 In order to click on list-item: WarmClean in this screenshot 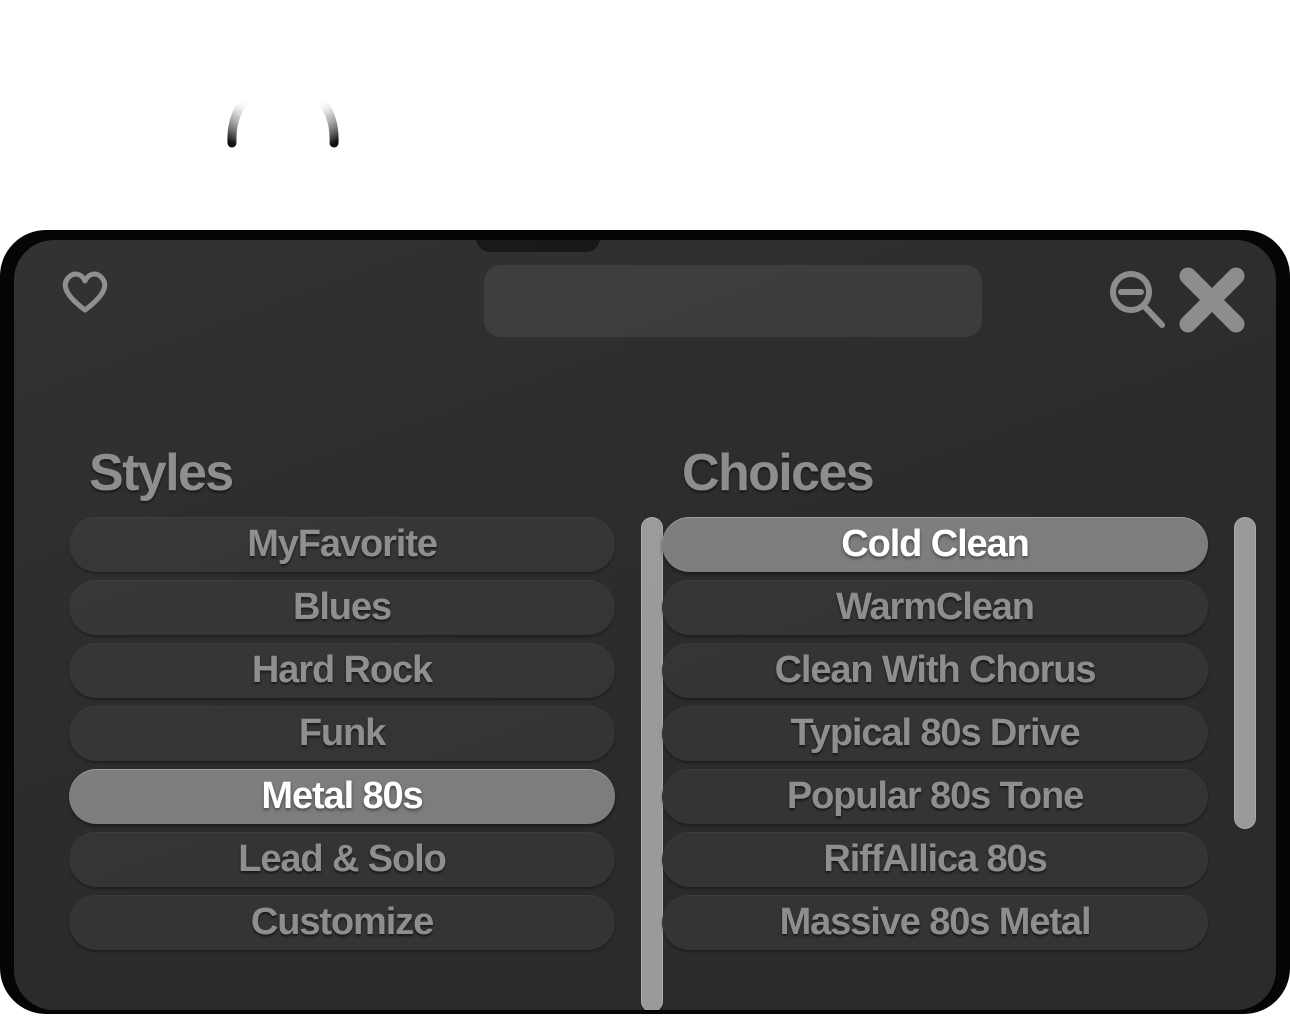, I will do `click(935, 607)`.